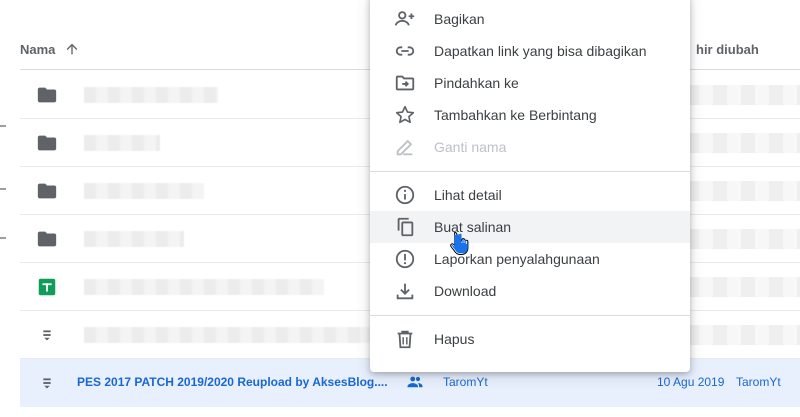  What do you see at coordinates (72, 49) in the screenshot?
I see `arrow-up-icon` at bounding box center [72, 49].